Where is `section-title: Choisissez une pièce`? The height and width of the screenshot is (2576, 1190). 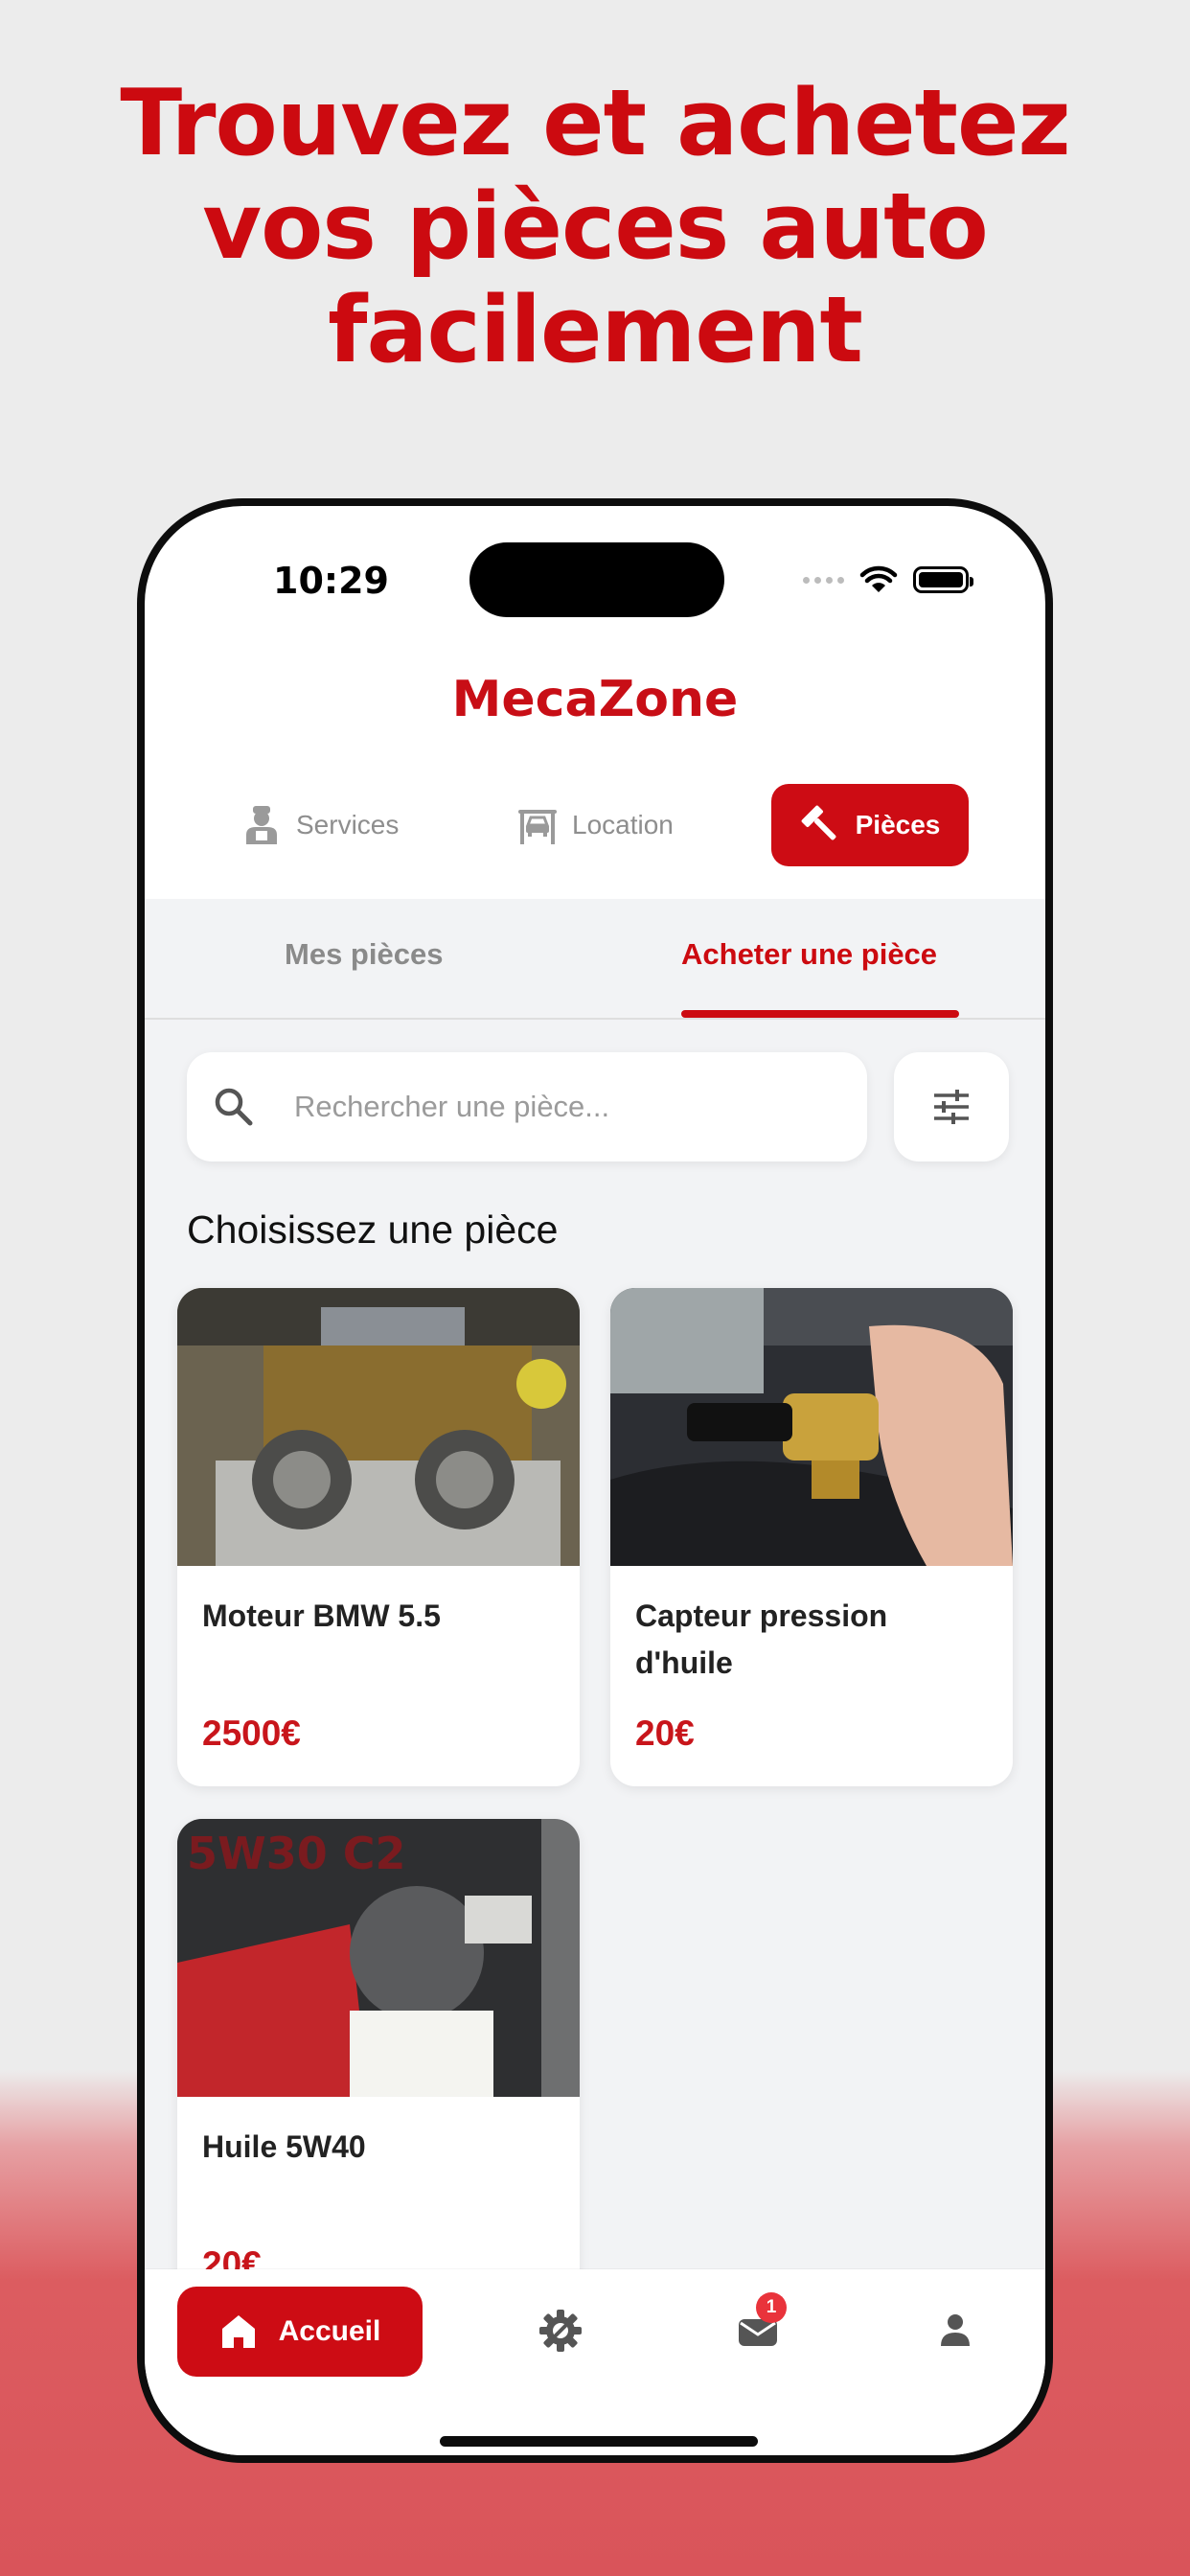 section-title: Choisissez une pièce is located at coordinates (373, 1230).